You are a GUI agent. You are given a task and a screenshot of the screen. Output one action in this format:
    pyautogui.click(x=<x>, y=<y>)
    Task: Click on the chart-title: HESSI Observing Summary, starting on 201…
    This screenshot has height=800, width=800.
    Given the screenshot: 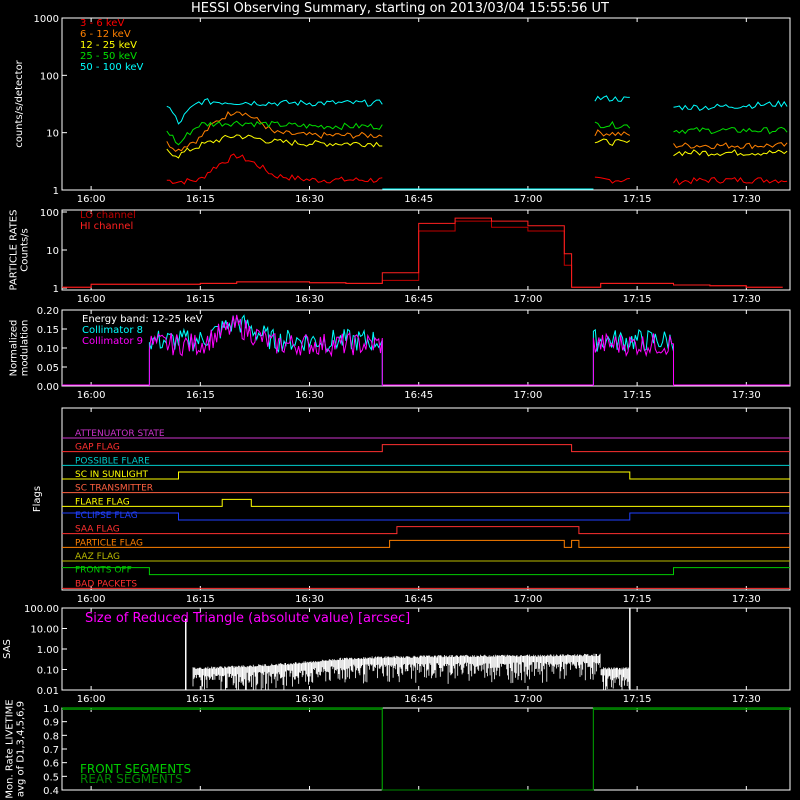 What is the action you would take?
    pyautogui.click(x=400, y=8)
    